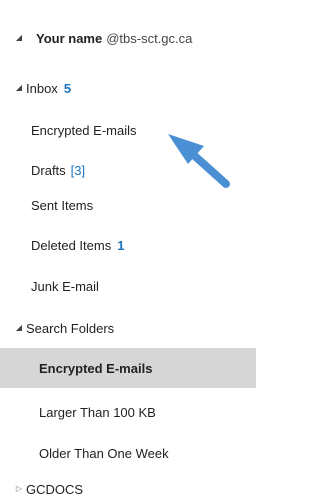  I want to click on folder-item-gcdocs: ▷ GCDOCS, so click(128, 486).